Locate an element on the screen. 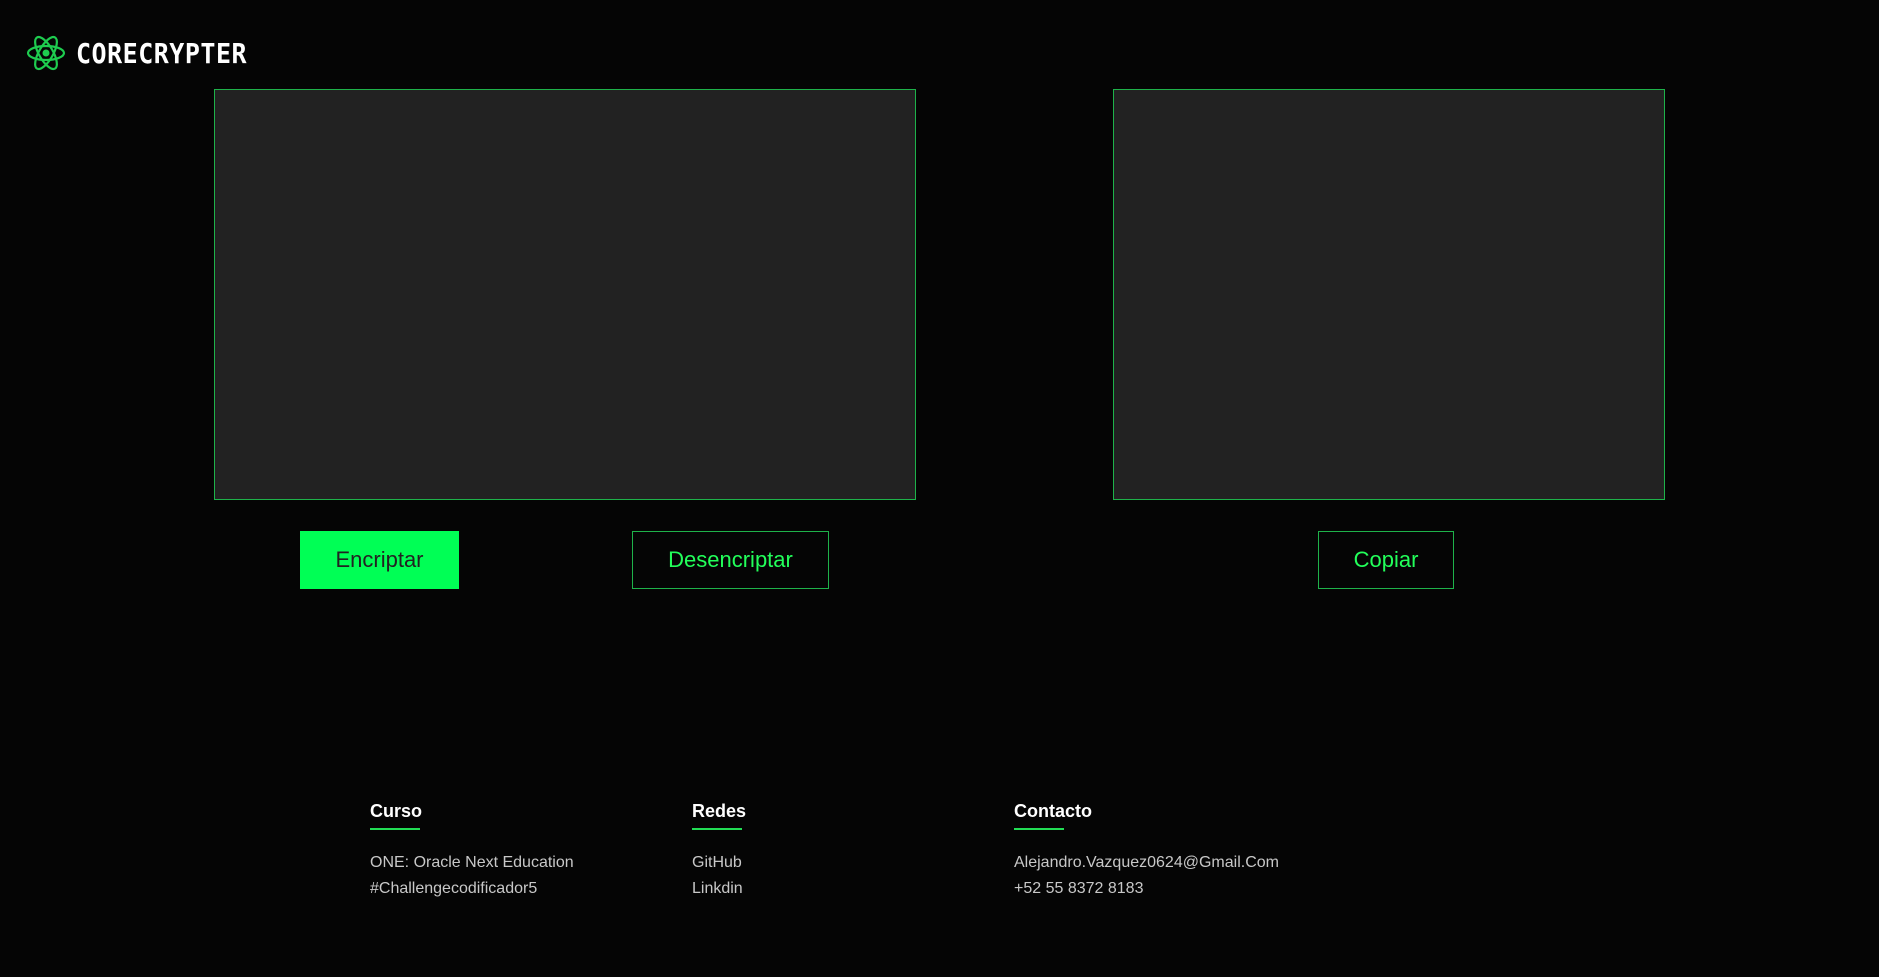  footer-item: #Challengecodificador5 is located at coordinates (454, 888).